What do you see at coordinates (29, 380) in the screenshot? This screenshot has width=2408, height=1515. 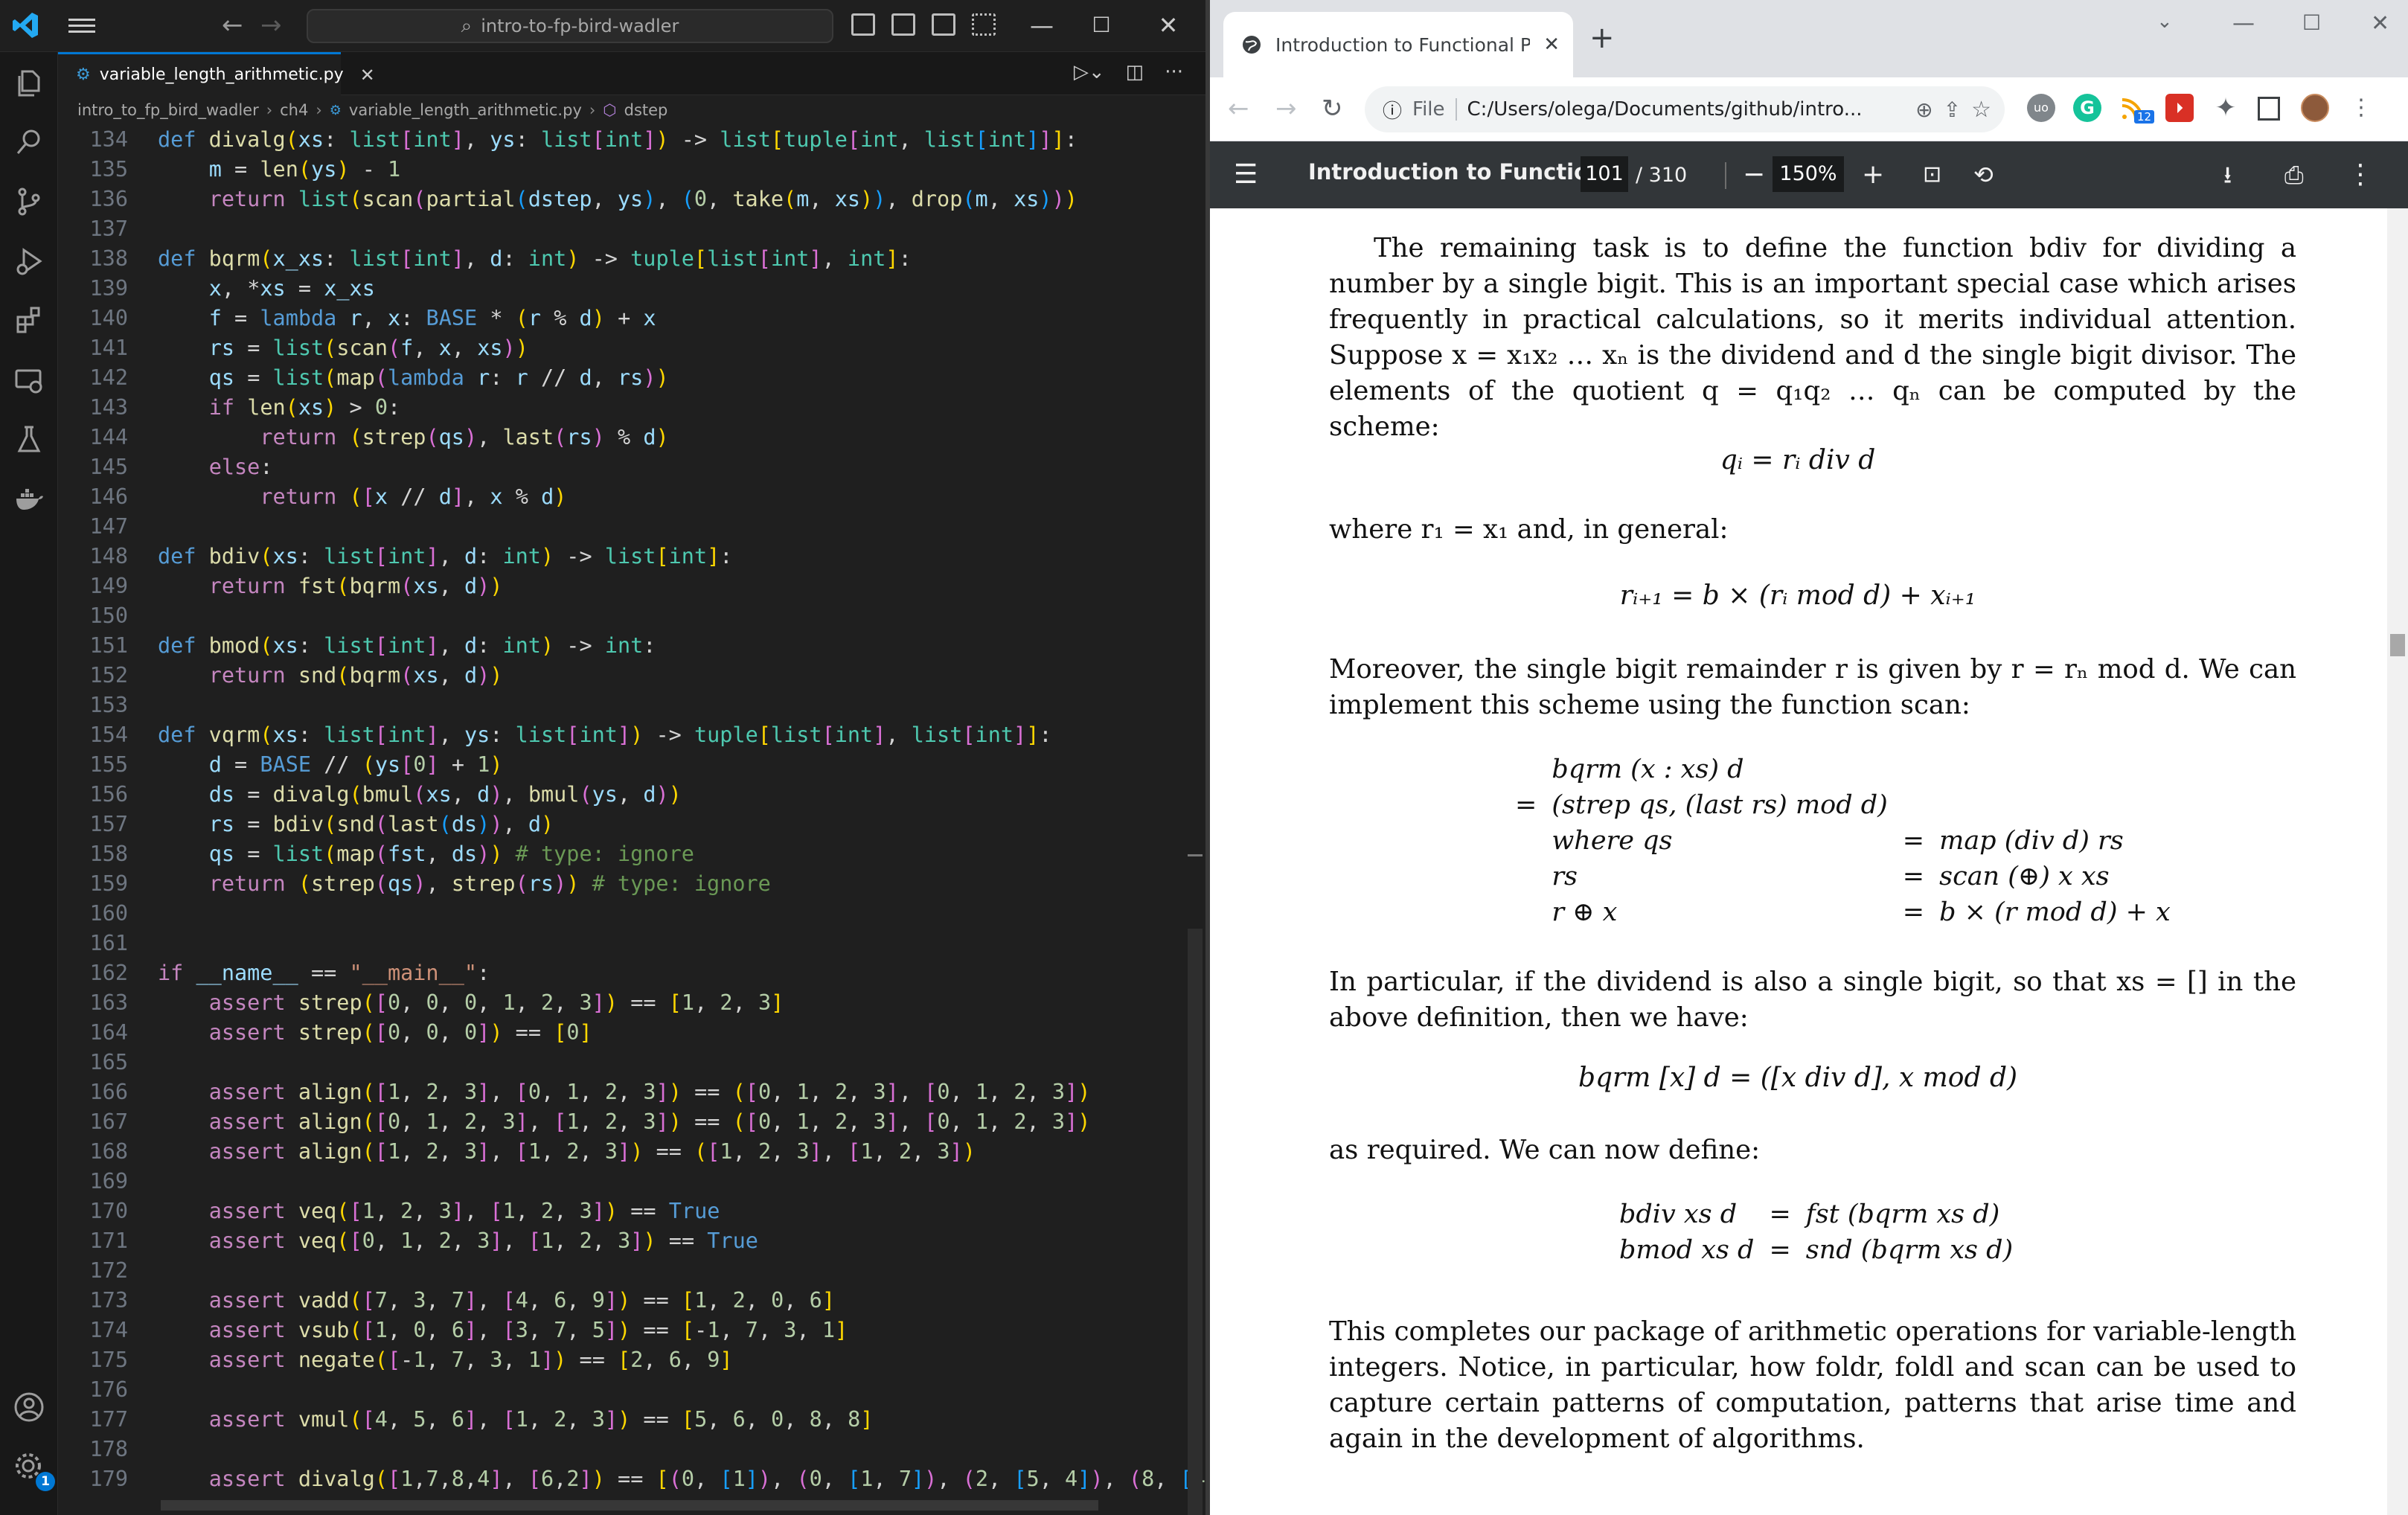 I see `remote-explorer-icon` at bounding box center [29, 380].